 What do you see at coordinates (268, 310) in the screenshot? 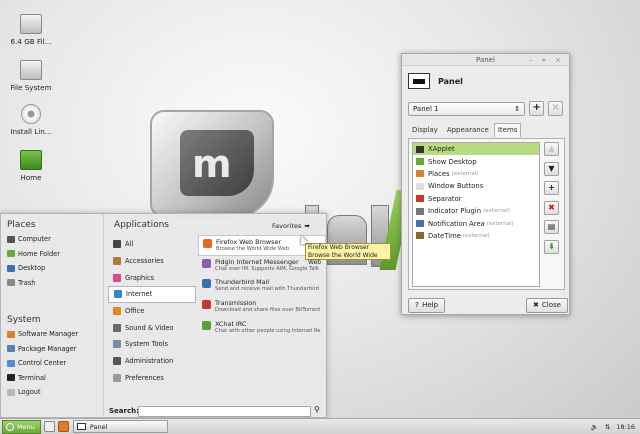
I see `app-description: Download and share files over BitTorrent` at bounding box center [268, 310].